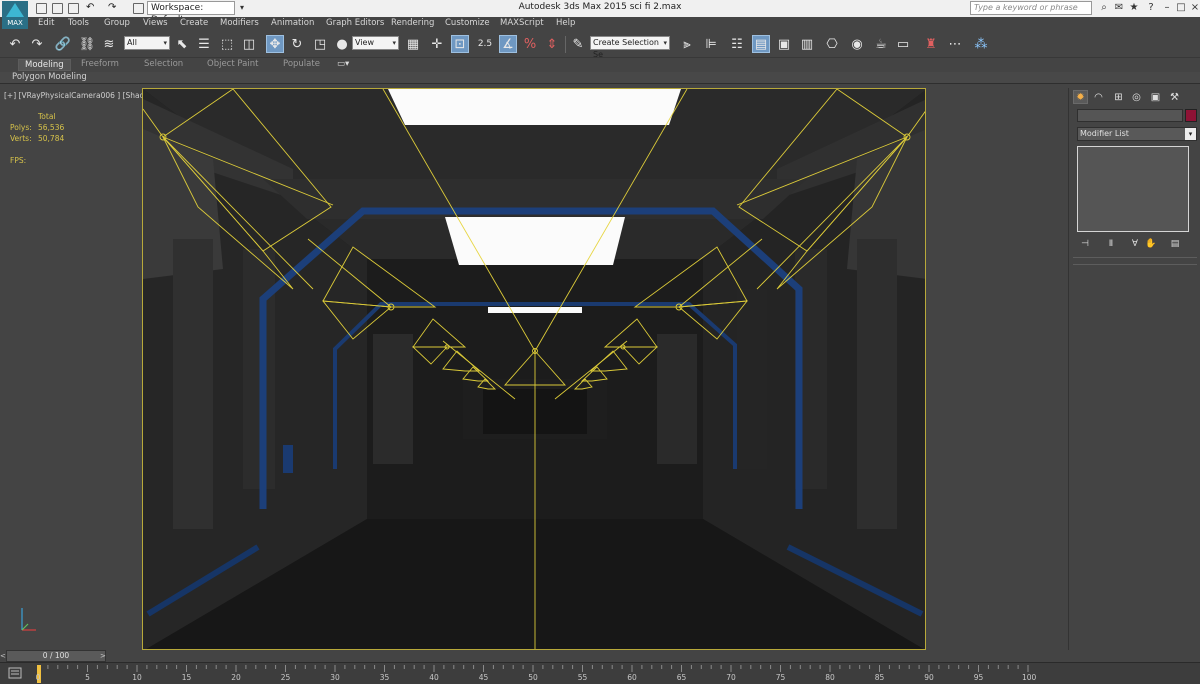 Image resolution: width=1200 pixels, height=684 pixels. What do you see at coordinates (1175, 244) in the screenshot?
I see `configure-modifier-sets-icon: ▤` at bounding box center [1175, 244].